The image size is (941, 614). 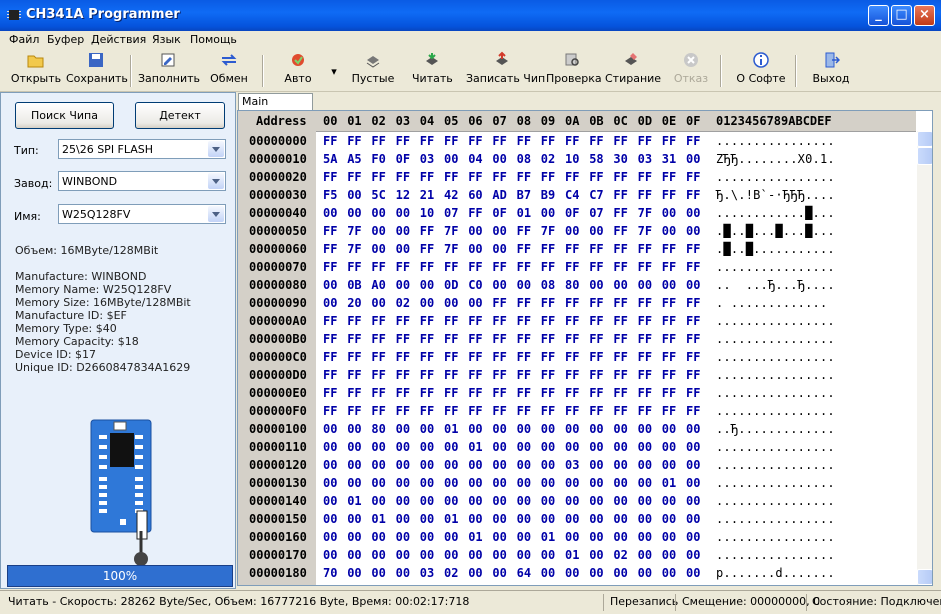 What do you see at coordinates (645, 159) in the screenshot?
I see `hex-byte: 03` at bounding box center [645, 159].